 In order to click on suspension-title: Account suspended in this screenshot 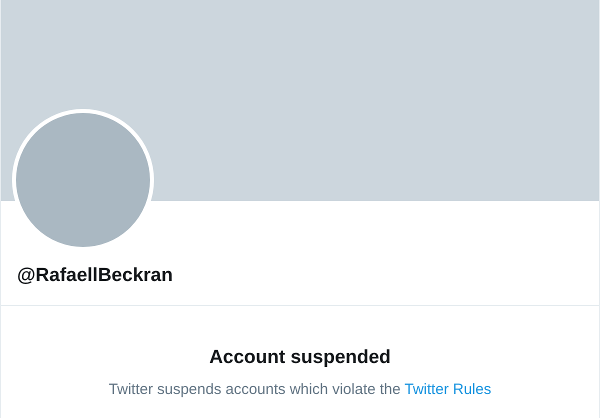, I will do `click(300, 358)`.